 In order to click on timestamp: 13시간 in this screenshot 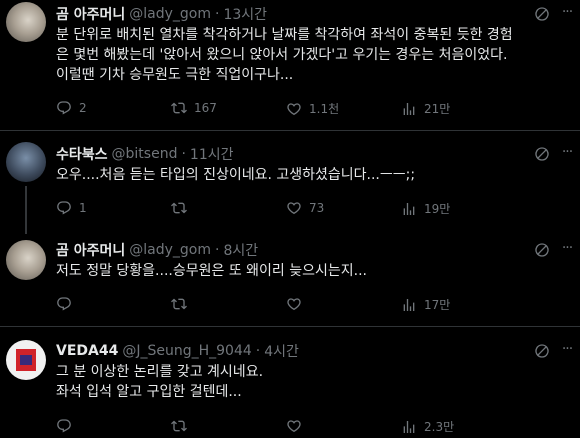, I will do `click(245, 14)`.